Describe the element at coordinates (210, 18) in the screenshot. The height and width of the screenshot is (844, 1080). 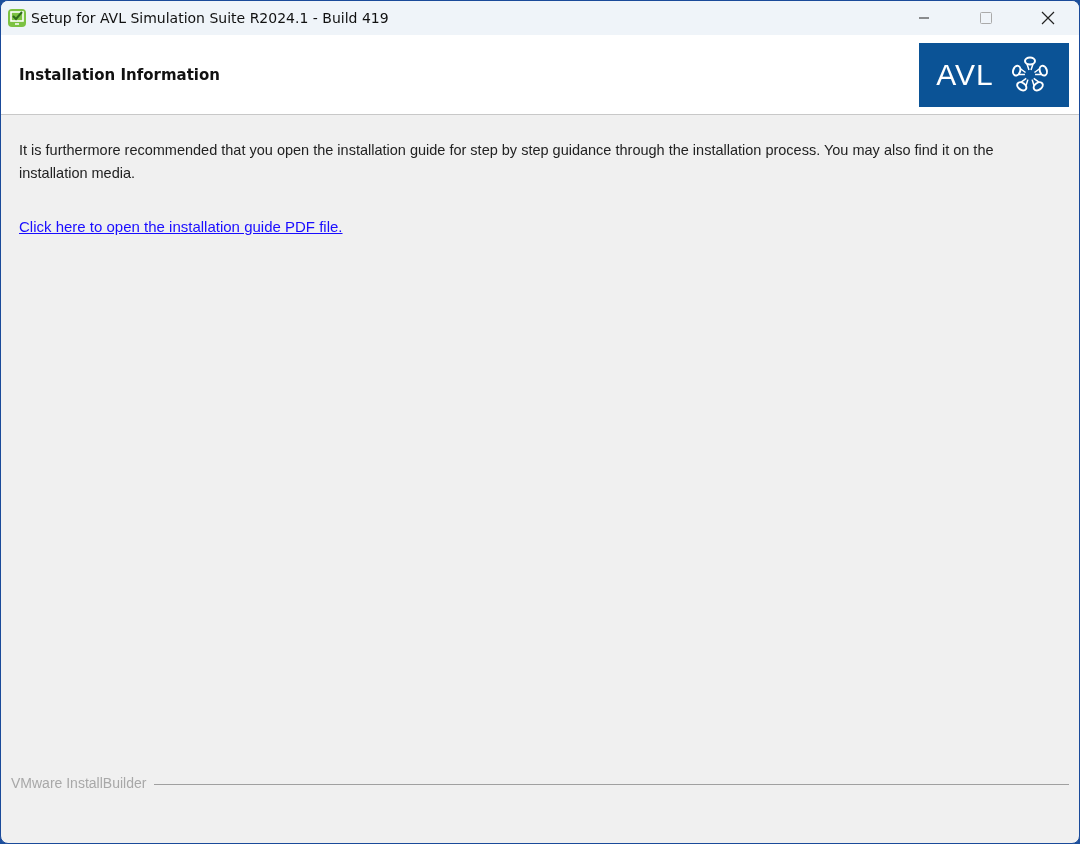
I see `window-title: Setup for AVL Simulation Suite R2024.1 - Build 419` at that location.